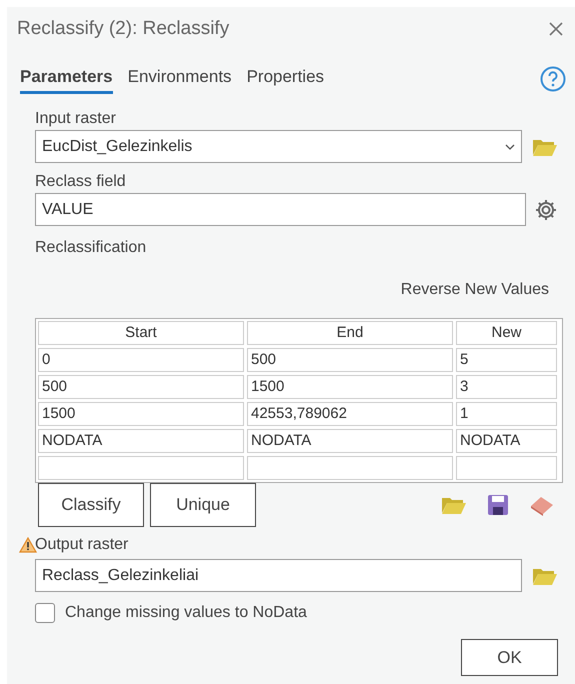 The width and height of the screenshot is (575, 684). I want to click on section-label: Reclassification, so click(91, 248).